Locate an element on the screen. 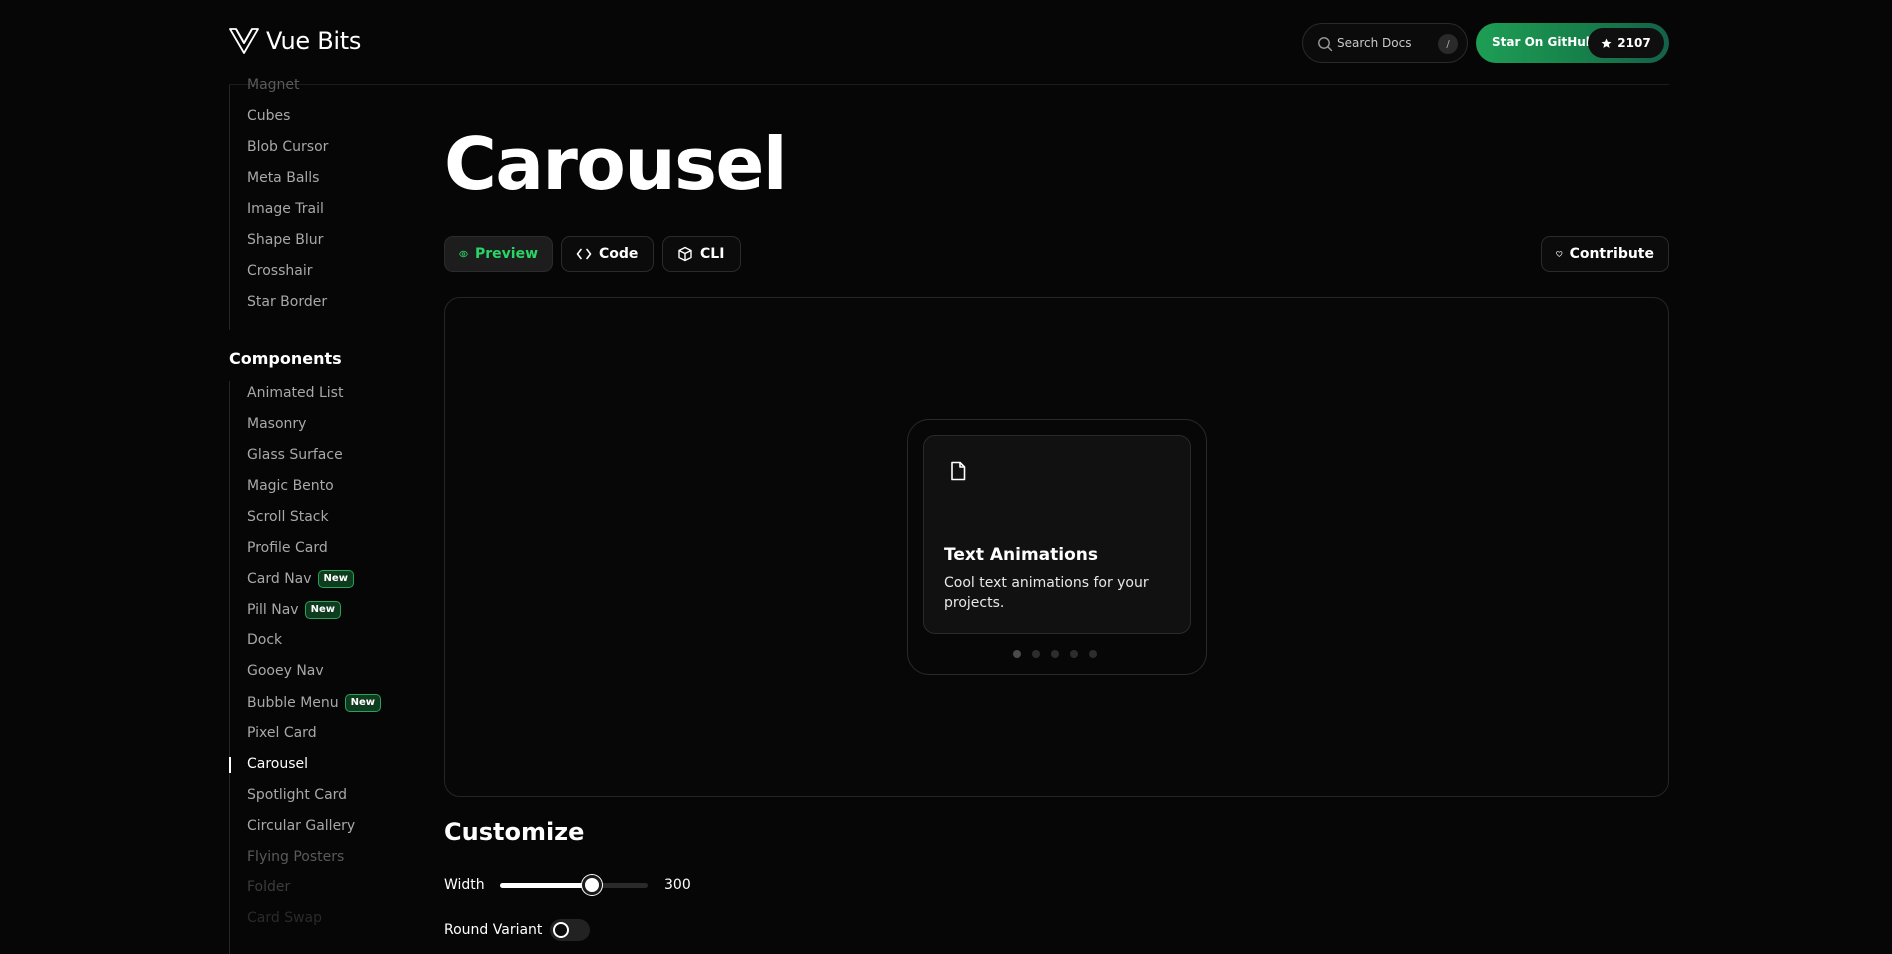 This screenshot has height=954, width=1892. carousel-card-title: Text Animations is located at coordinates (1021, 555).